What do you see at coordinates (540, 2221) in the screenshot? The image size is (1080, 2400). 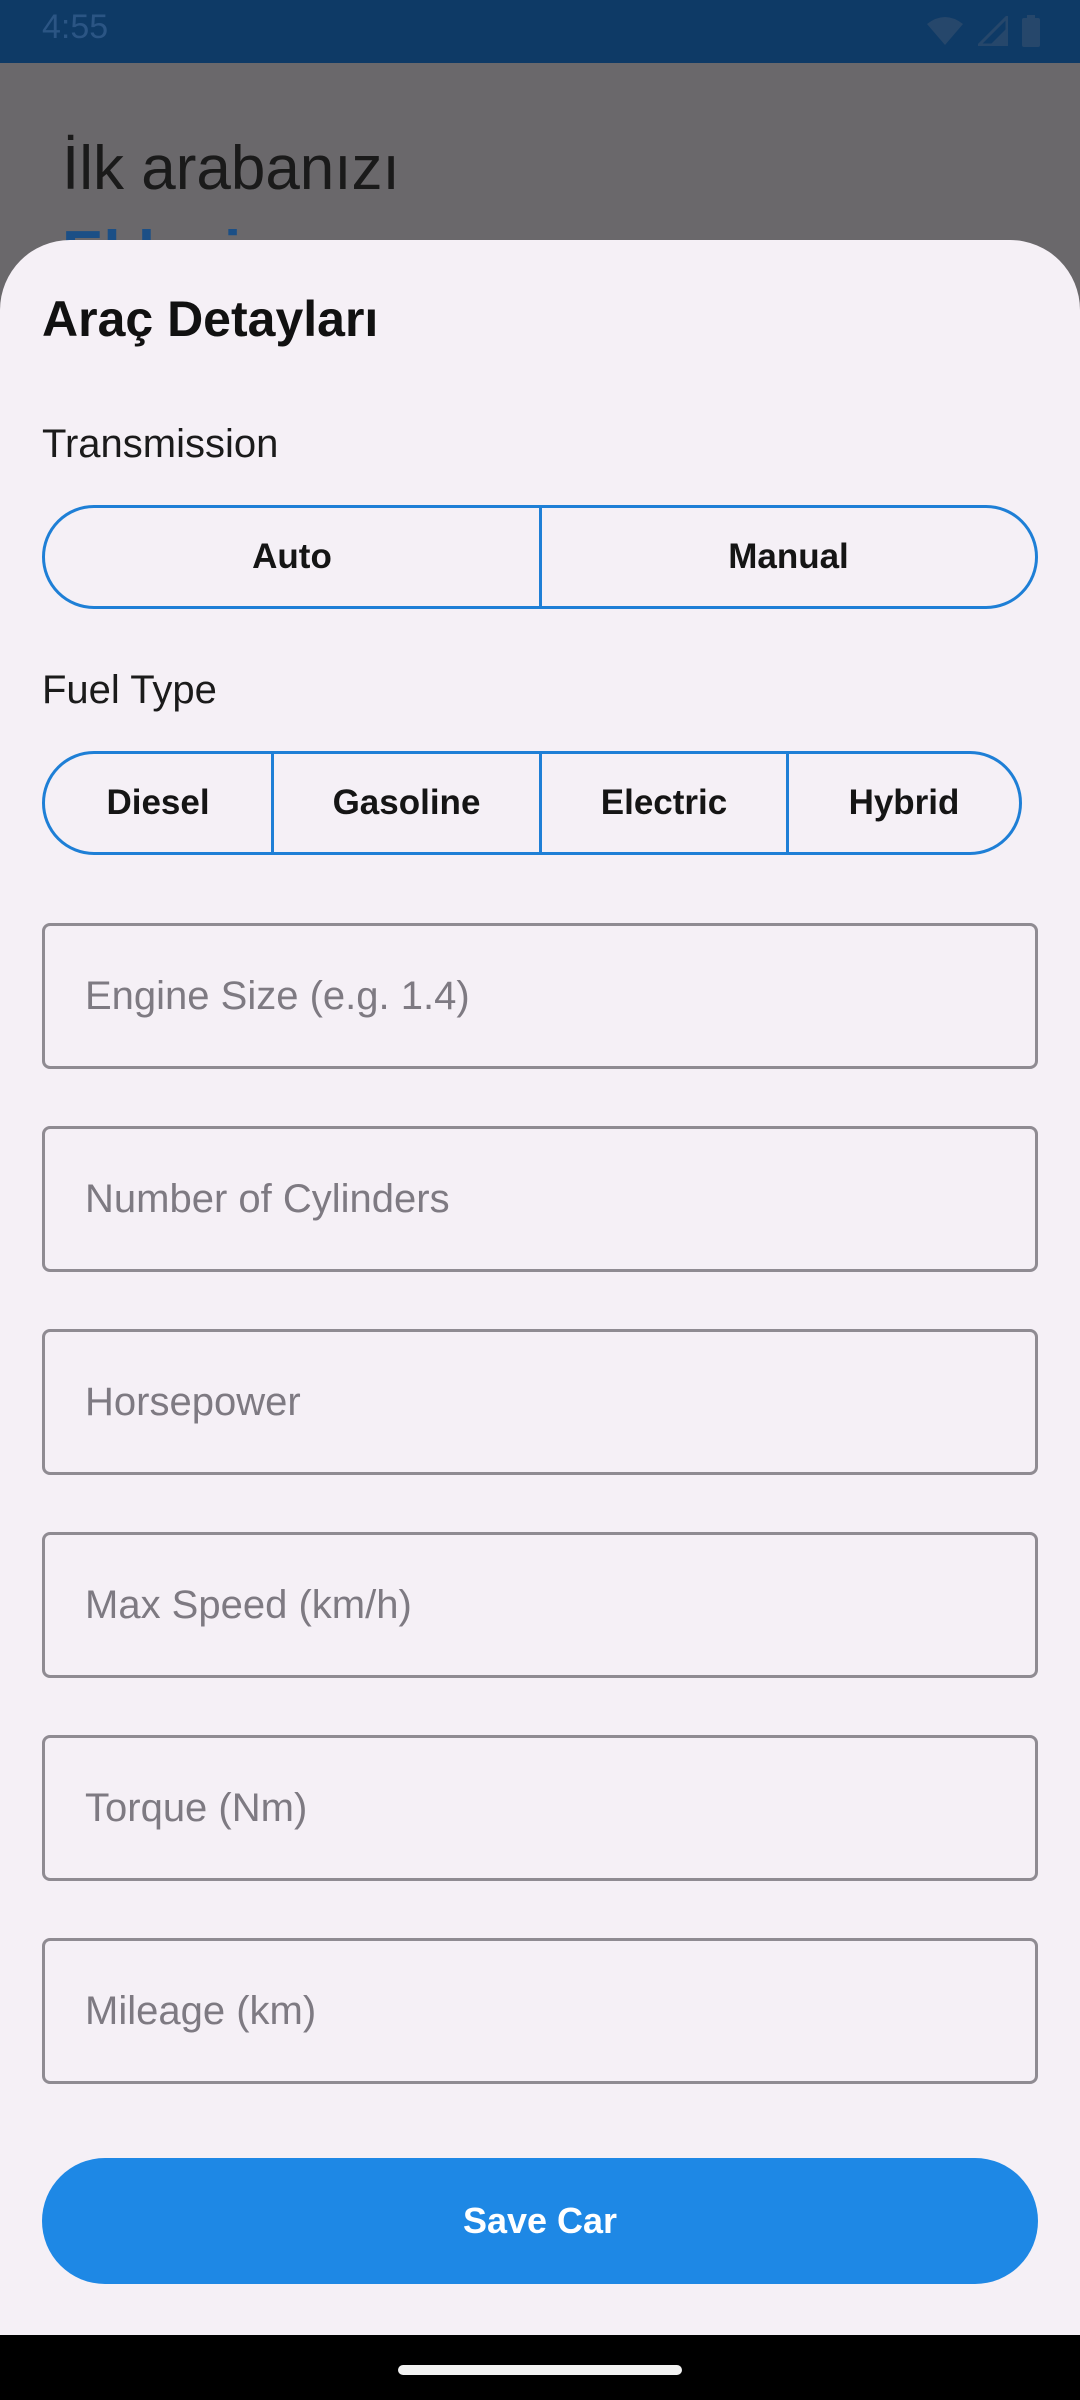 I see `save-car-button: Save Car` at bounding box center [540, 2221].